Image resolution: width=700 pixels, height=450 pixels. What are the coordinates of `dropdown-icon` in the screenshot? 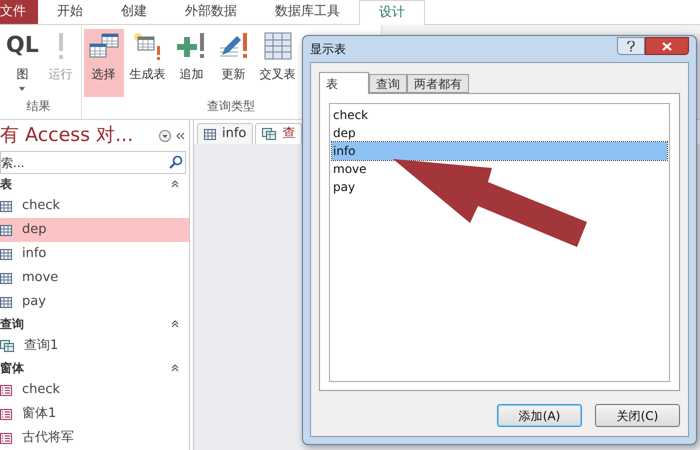 It's located at (165, 136).